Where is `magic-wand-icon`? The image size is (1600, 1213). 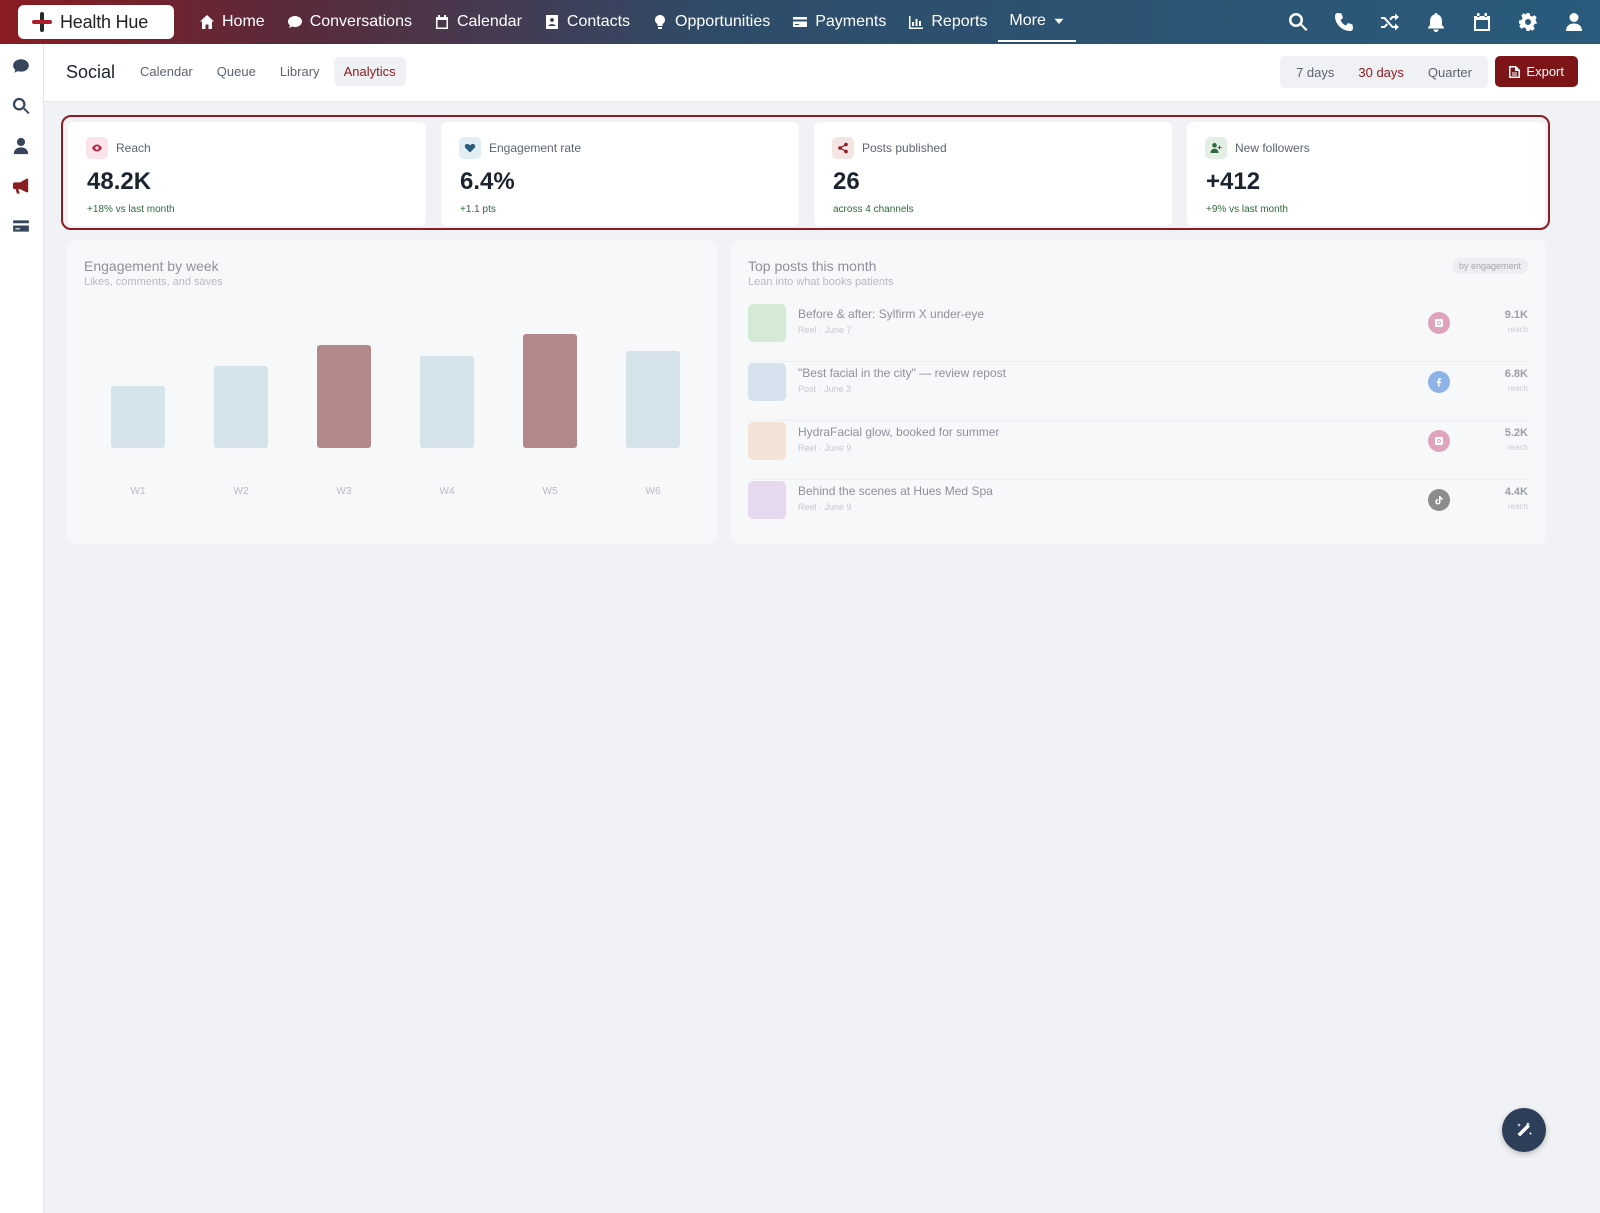 magic-wand-icon is located at coordinates (1524, 1129).